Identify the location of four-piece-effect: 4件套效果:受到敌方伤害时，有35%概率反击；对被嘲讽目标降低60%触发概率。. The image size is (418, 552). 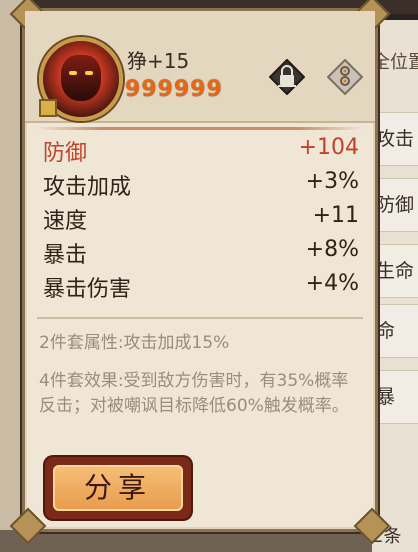
(194, 393).